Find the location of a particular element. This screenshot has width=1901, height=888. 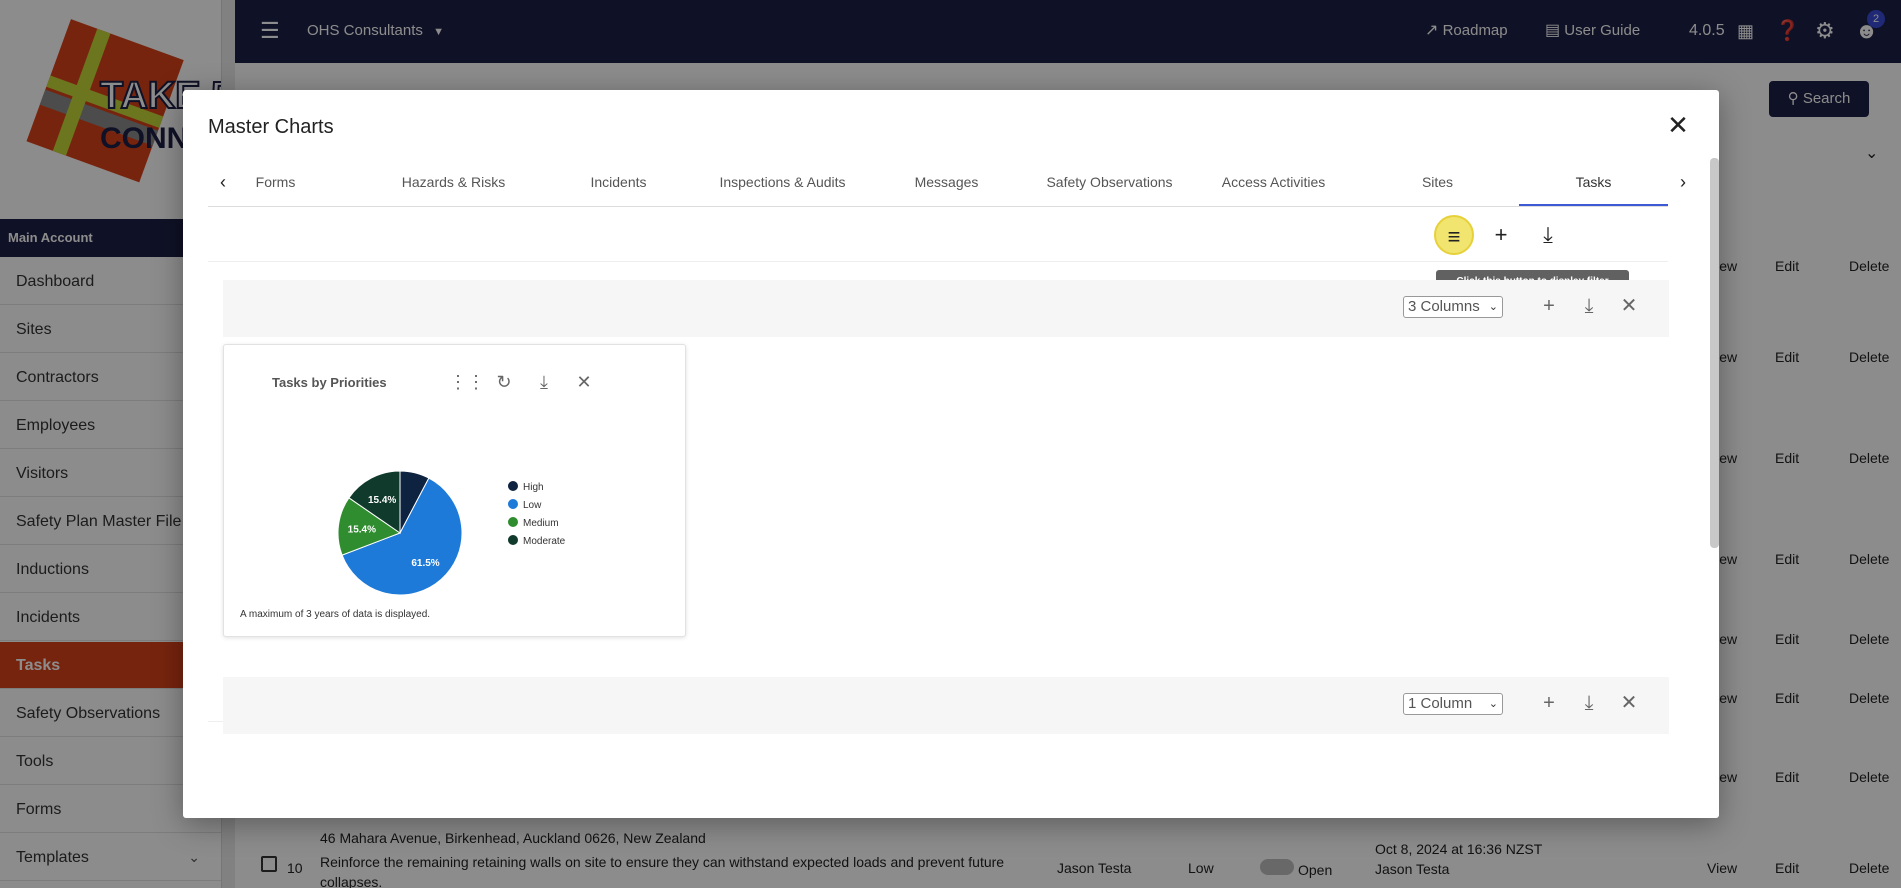

chart-title: Tasks by Priorities is located at coordinates (329, 382).